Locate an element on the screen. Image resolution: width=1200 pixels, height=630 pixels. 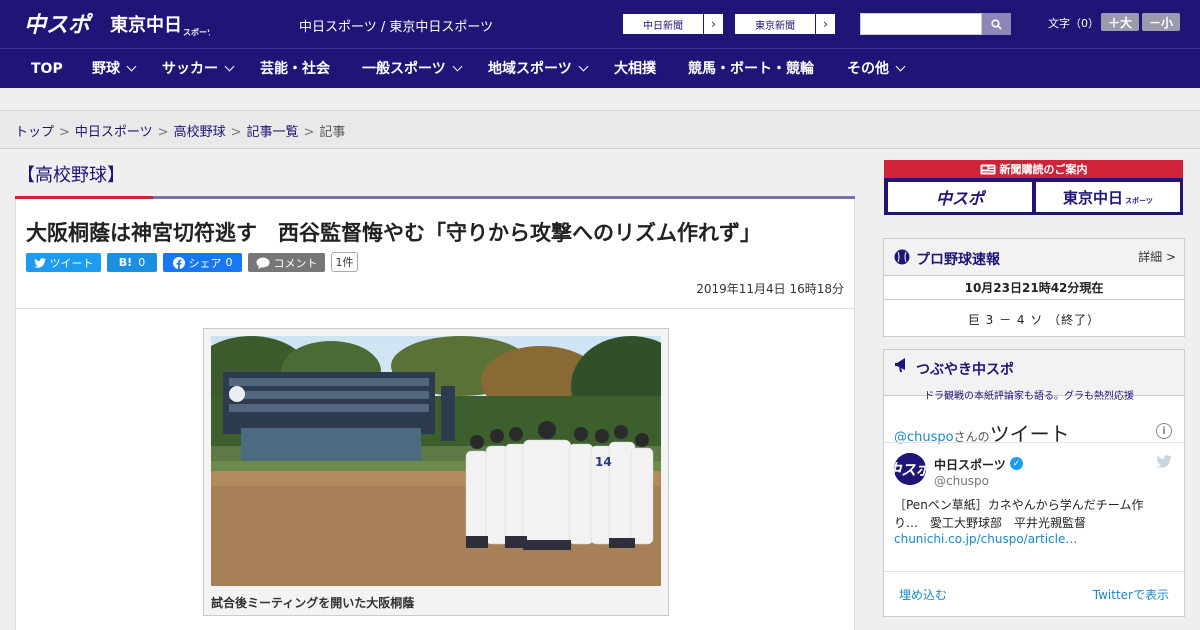
nav-item-label: その他 is located at coordinates (868, 69).